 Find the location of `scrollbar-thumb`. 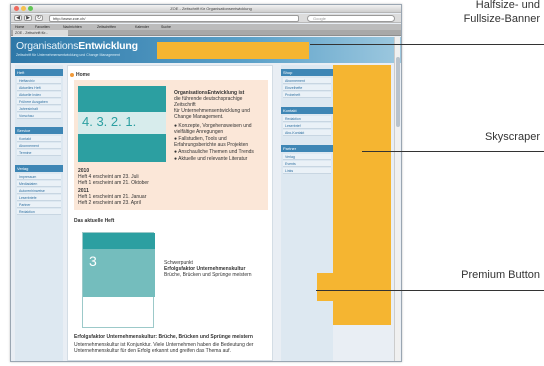

scrollbar-thumb is located at coordinates (398, 92).